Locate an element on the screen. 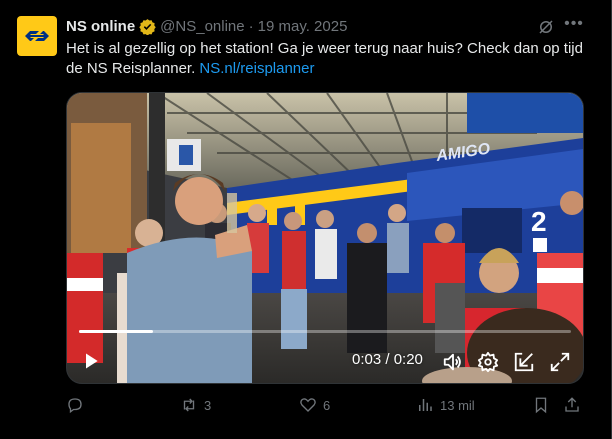 Image resolution: width=612 pixels, height=439 pixels. reply-icon is located at coordinates (75, 406).